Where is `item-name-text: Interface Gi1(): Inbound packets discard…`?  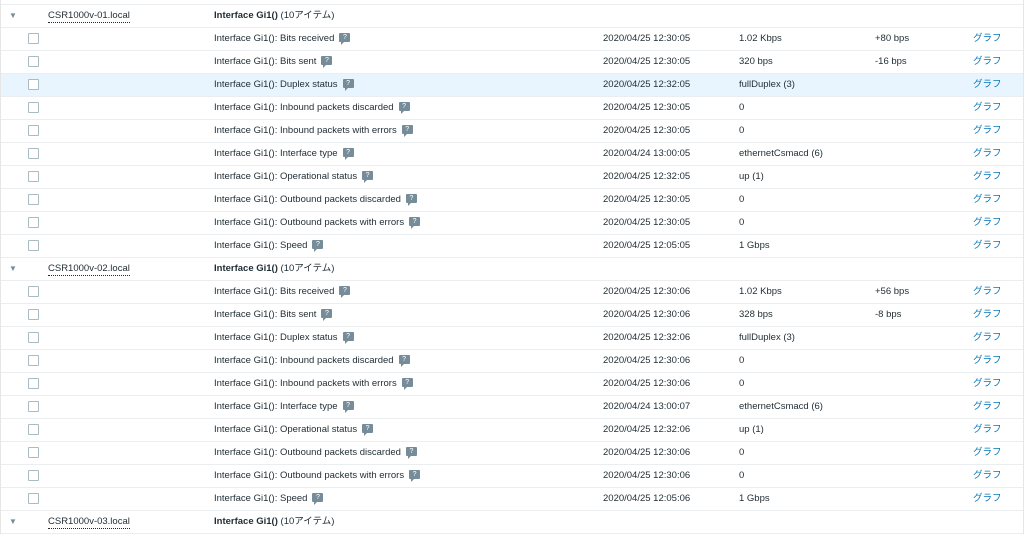 item-name-text: Interface Gi1(): Inbound packets discard… is located at coordinates (304, 360).